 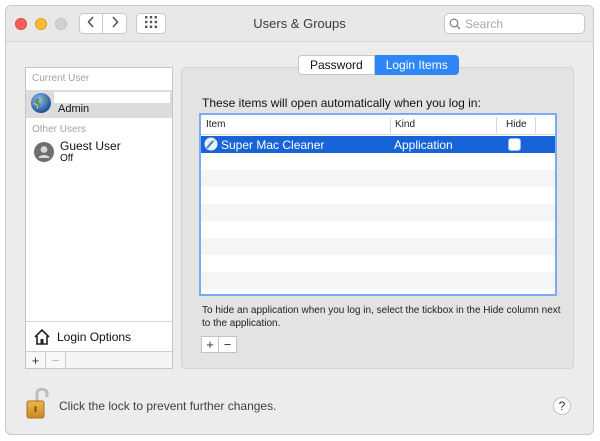 I want to click on table-row: Super Mac Cleaner Application, so click(x=378, y=144).